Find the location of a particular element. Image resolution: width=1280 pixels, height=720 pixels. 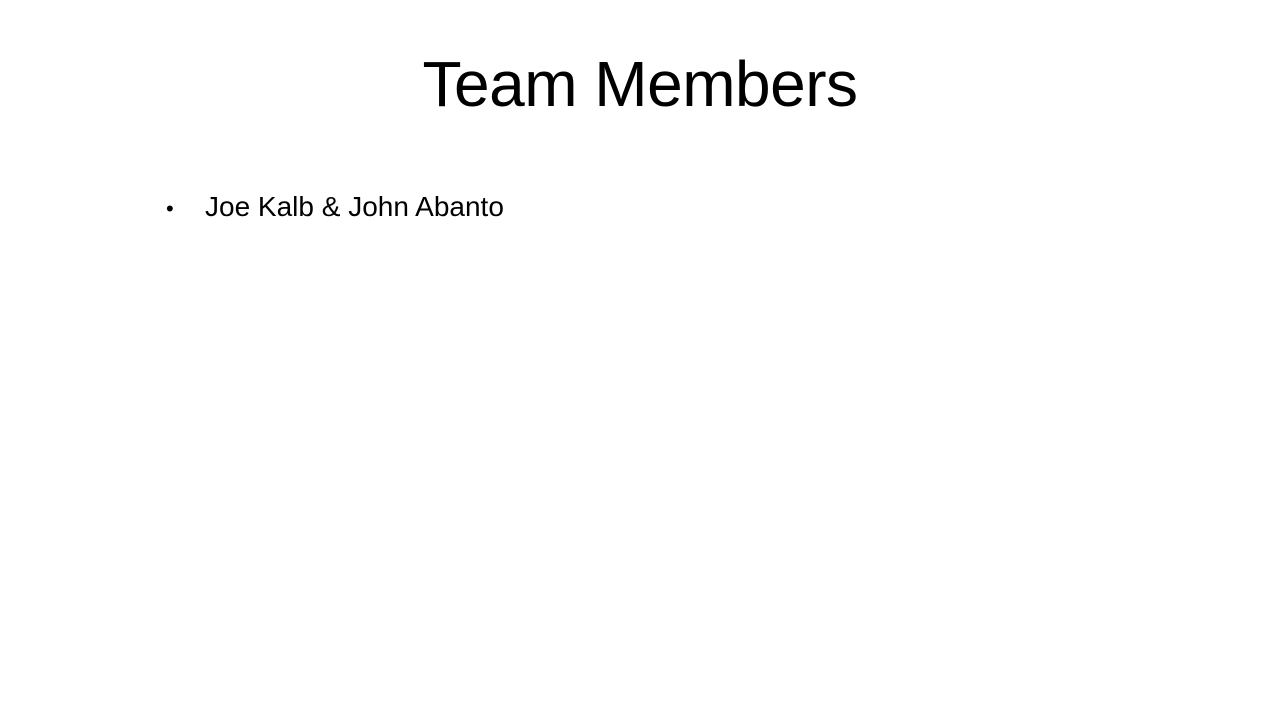

bullet-text: Joe Kalb & John Abanto is located at coordinates (354, 206).